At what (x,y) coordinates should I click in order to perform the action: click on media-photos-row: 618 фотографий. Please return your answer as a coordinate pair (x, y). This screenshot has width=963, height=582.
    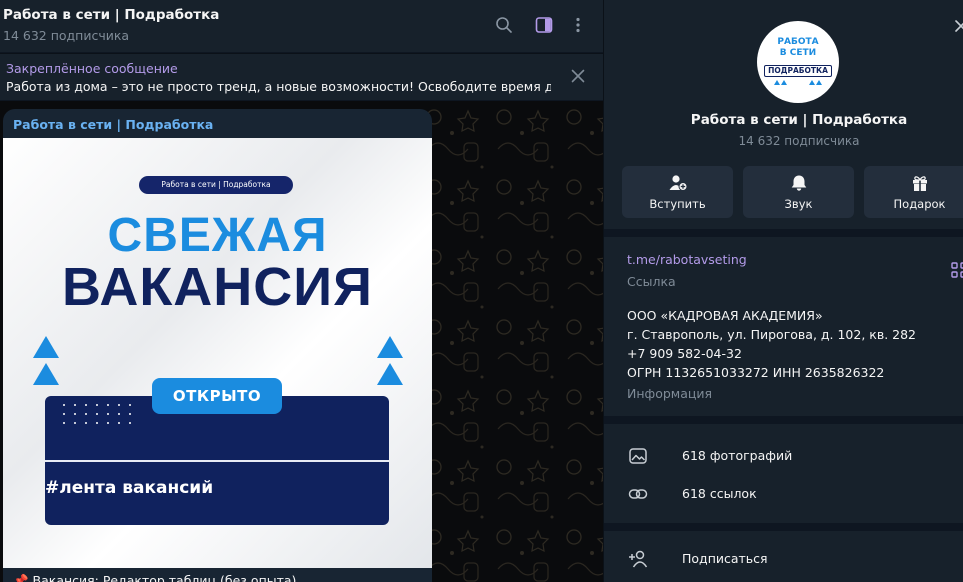
    Looking at the image, I should click on (783, 456).